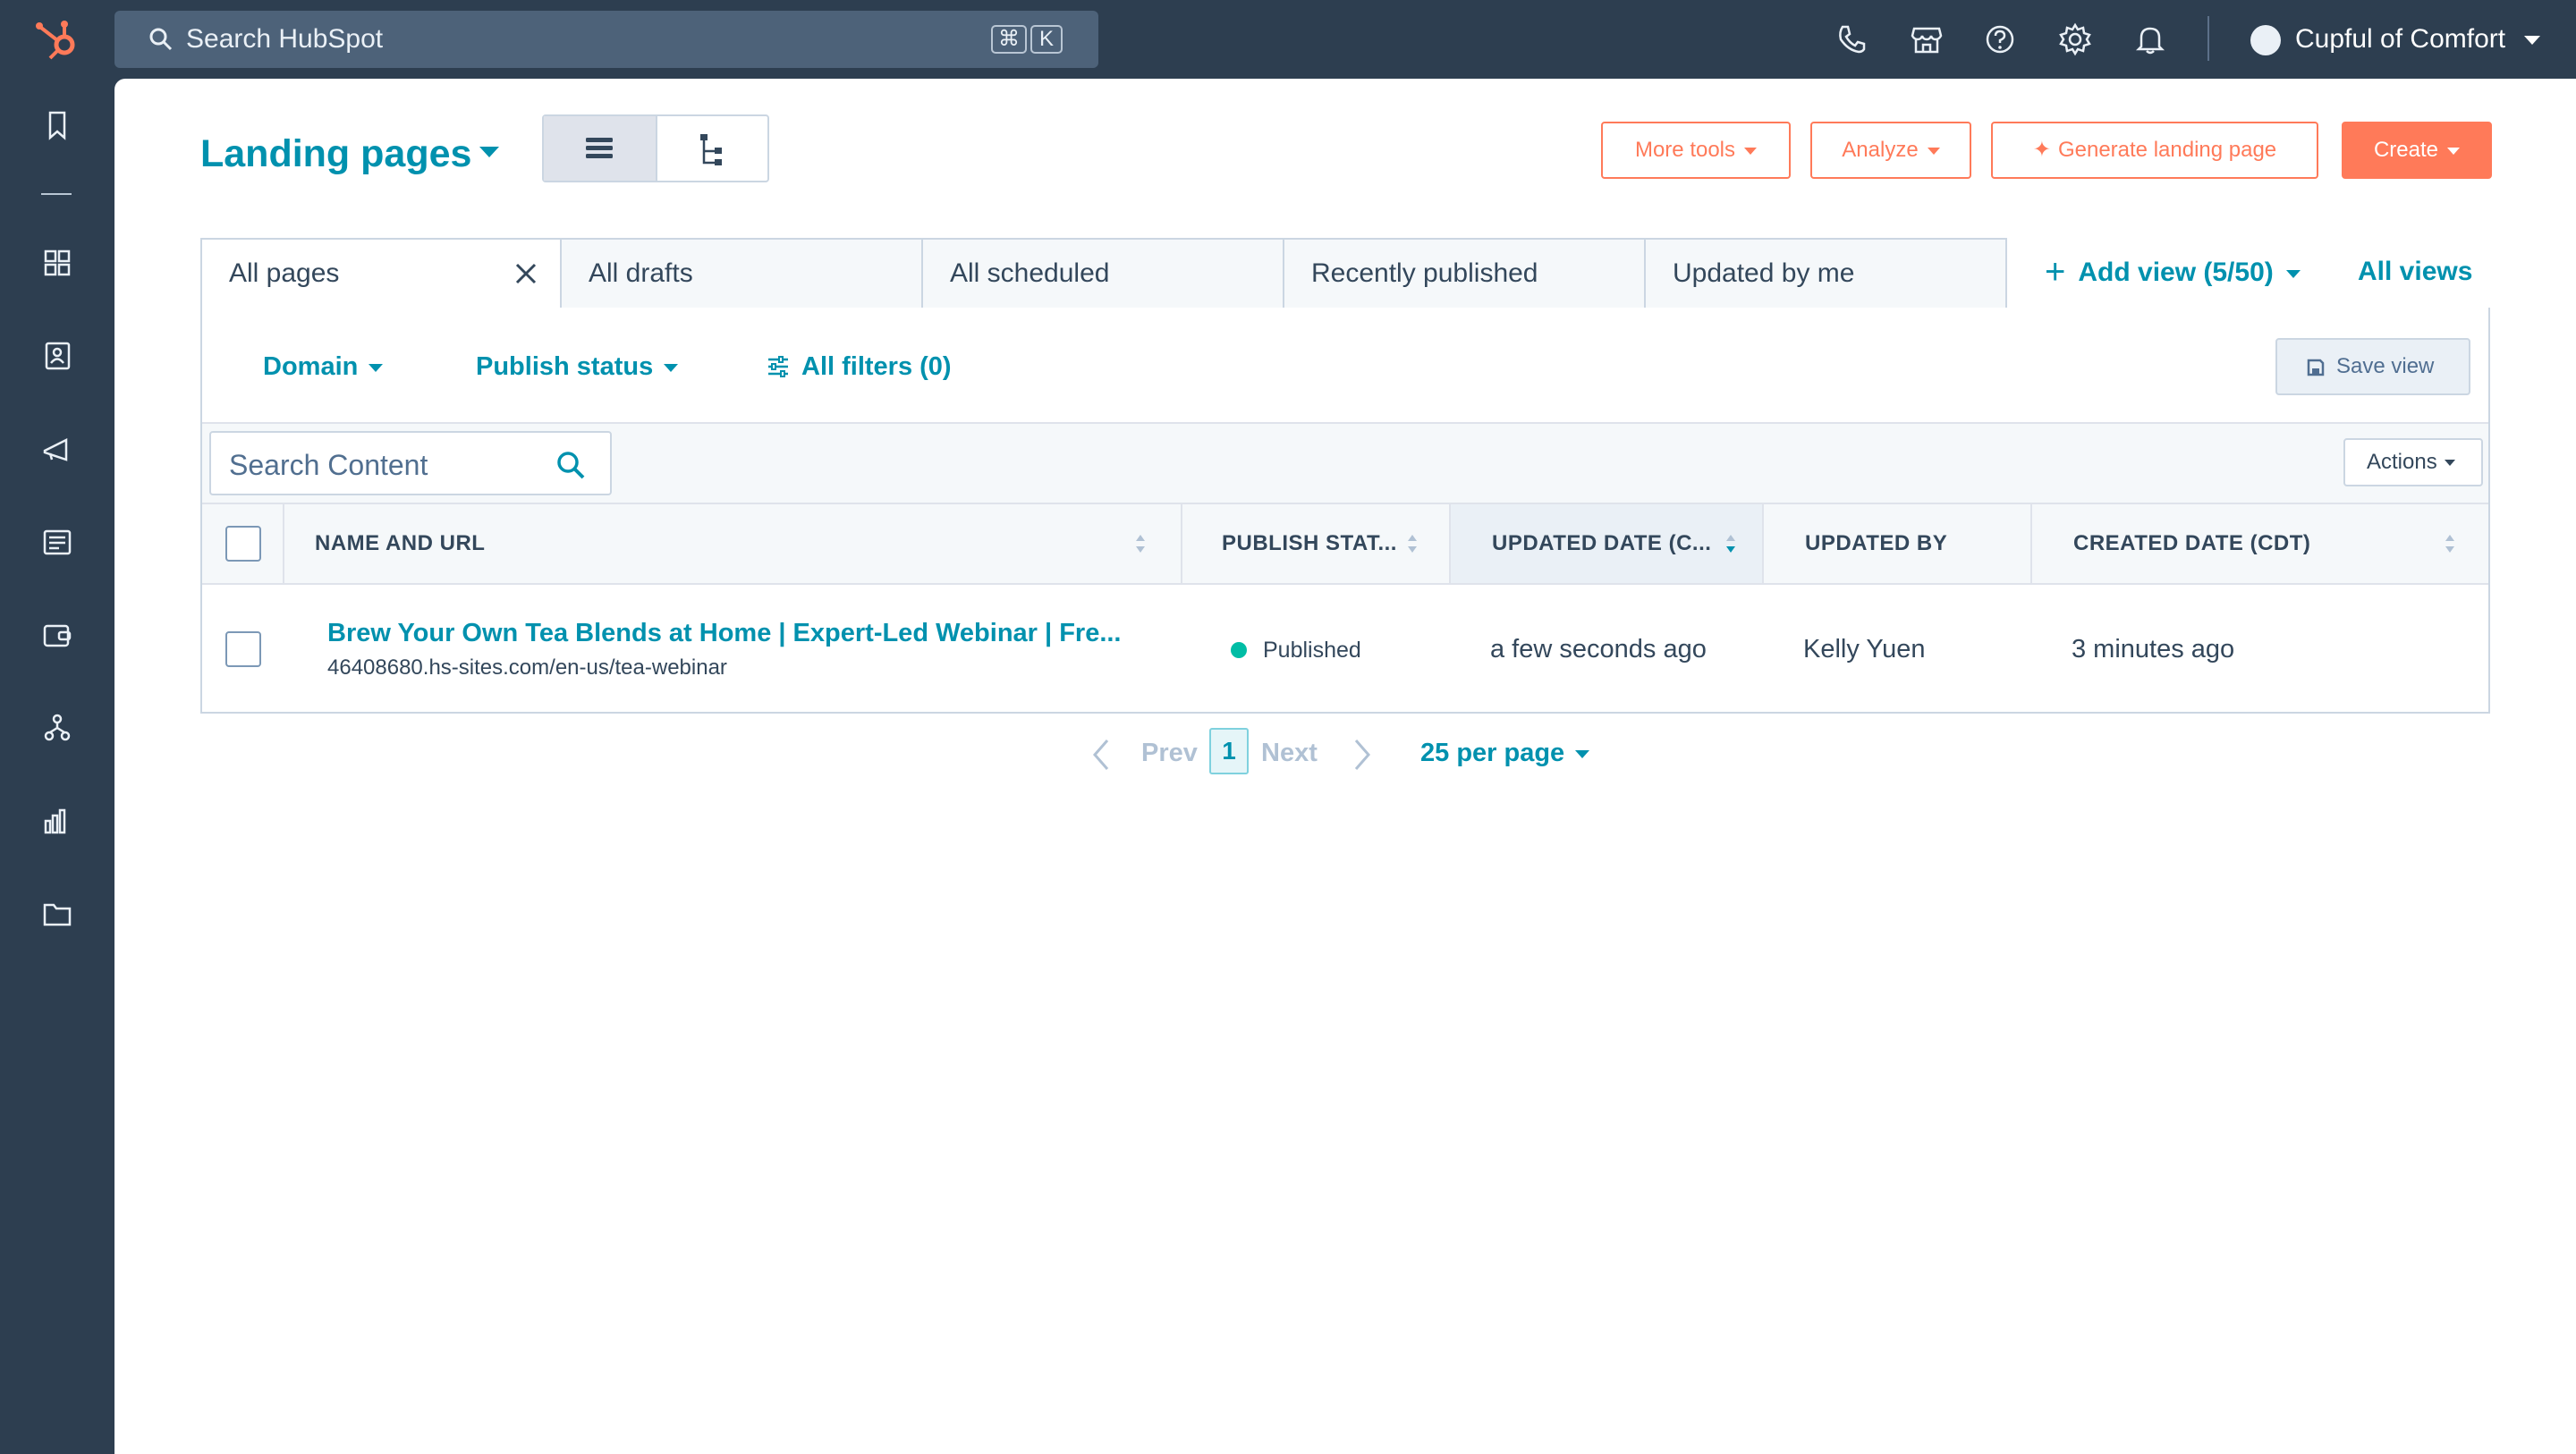  I want to click on global-search-placeholder: Search HubSpot, so click(285, 39).